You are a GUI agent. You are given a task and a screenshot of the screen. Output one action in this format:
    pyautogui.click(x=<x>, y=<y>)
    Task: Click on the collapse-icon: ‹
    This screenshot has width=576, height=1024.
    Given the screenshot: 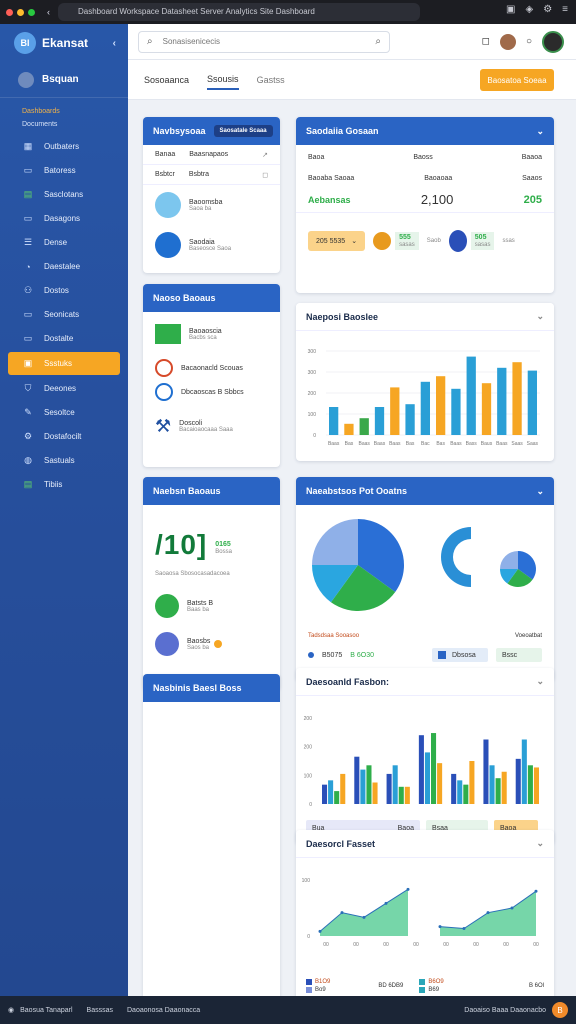 What is the action you would take?
    pyautogui.click(x=114, y=43)
    